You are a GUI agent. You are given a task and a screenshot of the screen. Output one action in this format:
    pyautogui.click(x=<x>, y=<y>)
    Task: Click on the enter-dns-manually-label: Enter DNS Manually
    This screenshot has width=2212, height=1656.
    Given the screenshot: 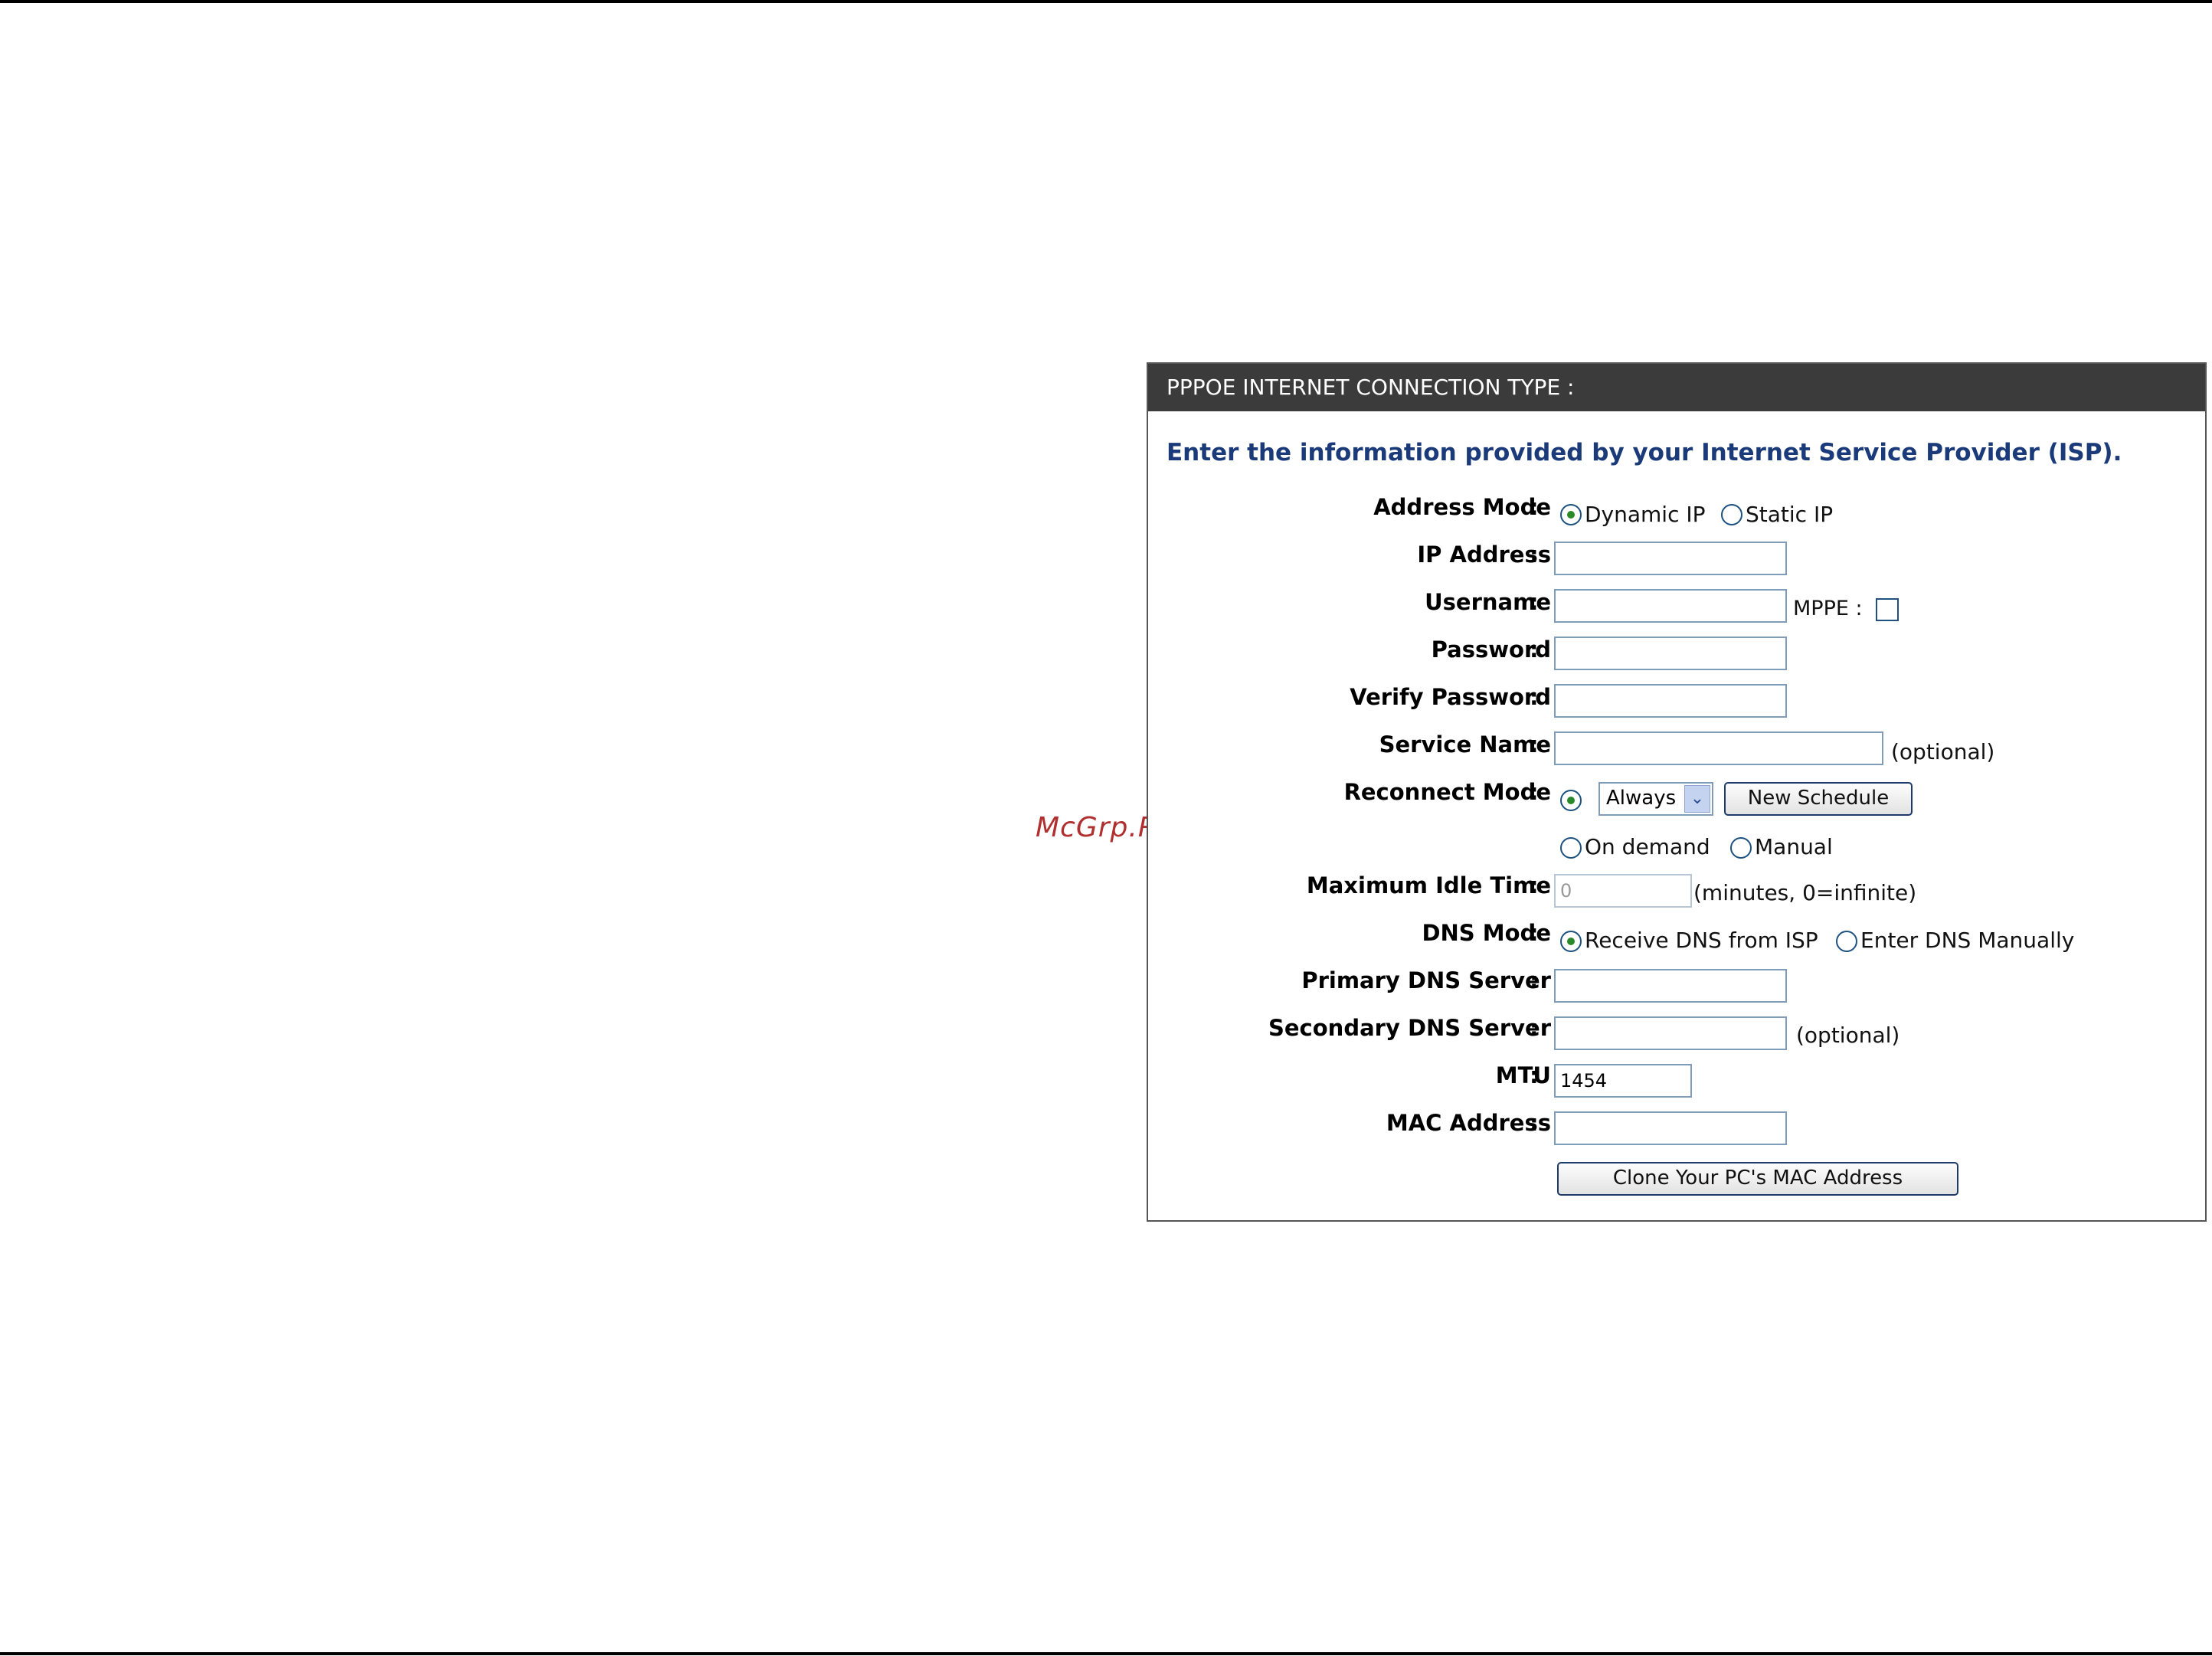 What is the action you would take?
    pyautogui.click(x=1968, y=940)
    